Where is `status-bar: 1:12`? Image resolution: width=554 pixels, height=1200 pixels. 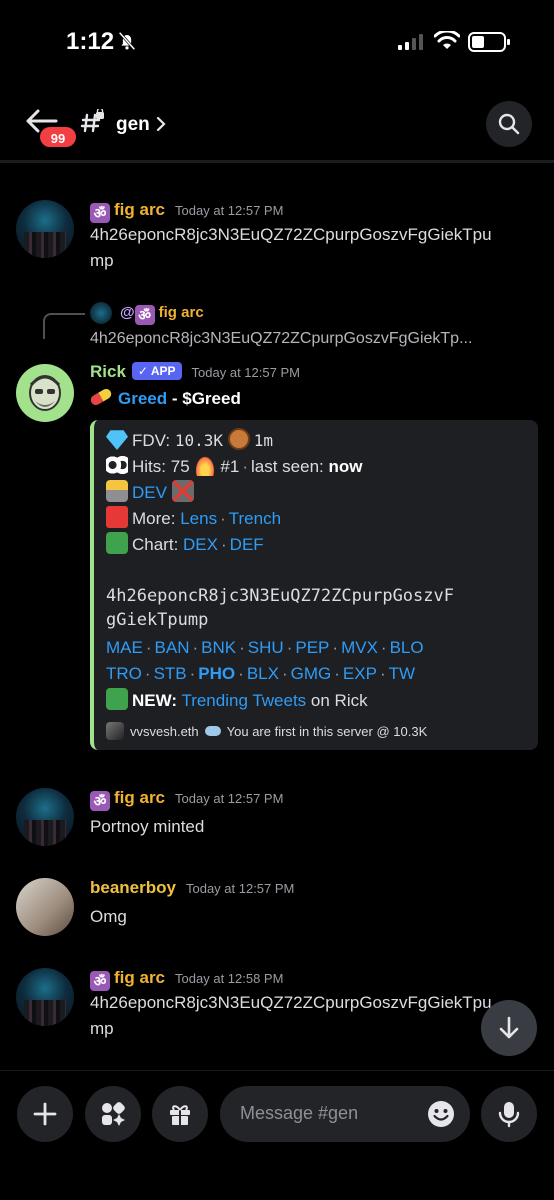
status-bar: 1:12 is located at coordinates (277, 40).